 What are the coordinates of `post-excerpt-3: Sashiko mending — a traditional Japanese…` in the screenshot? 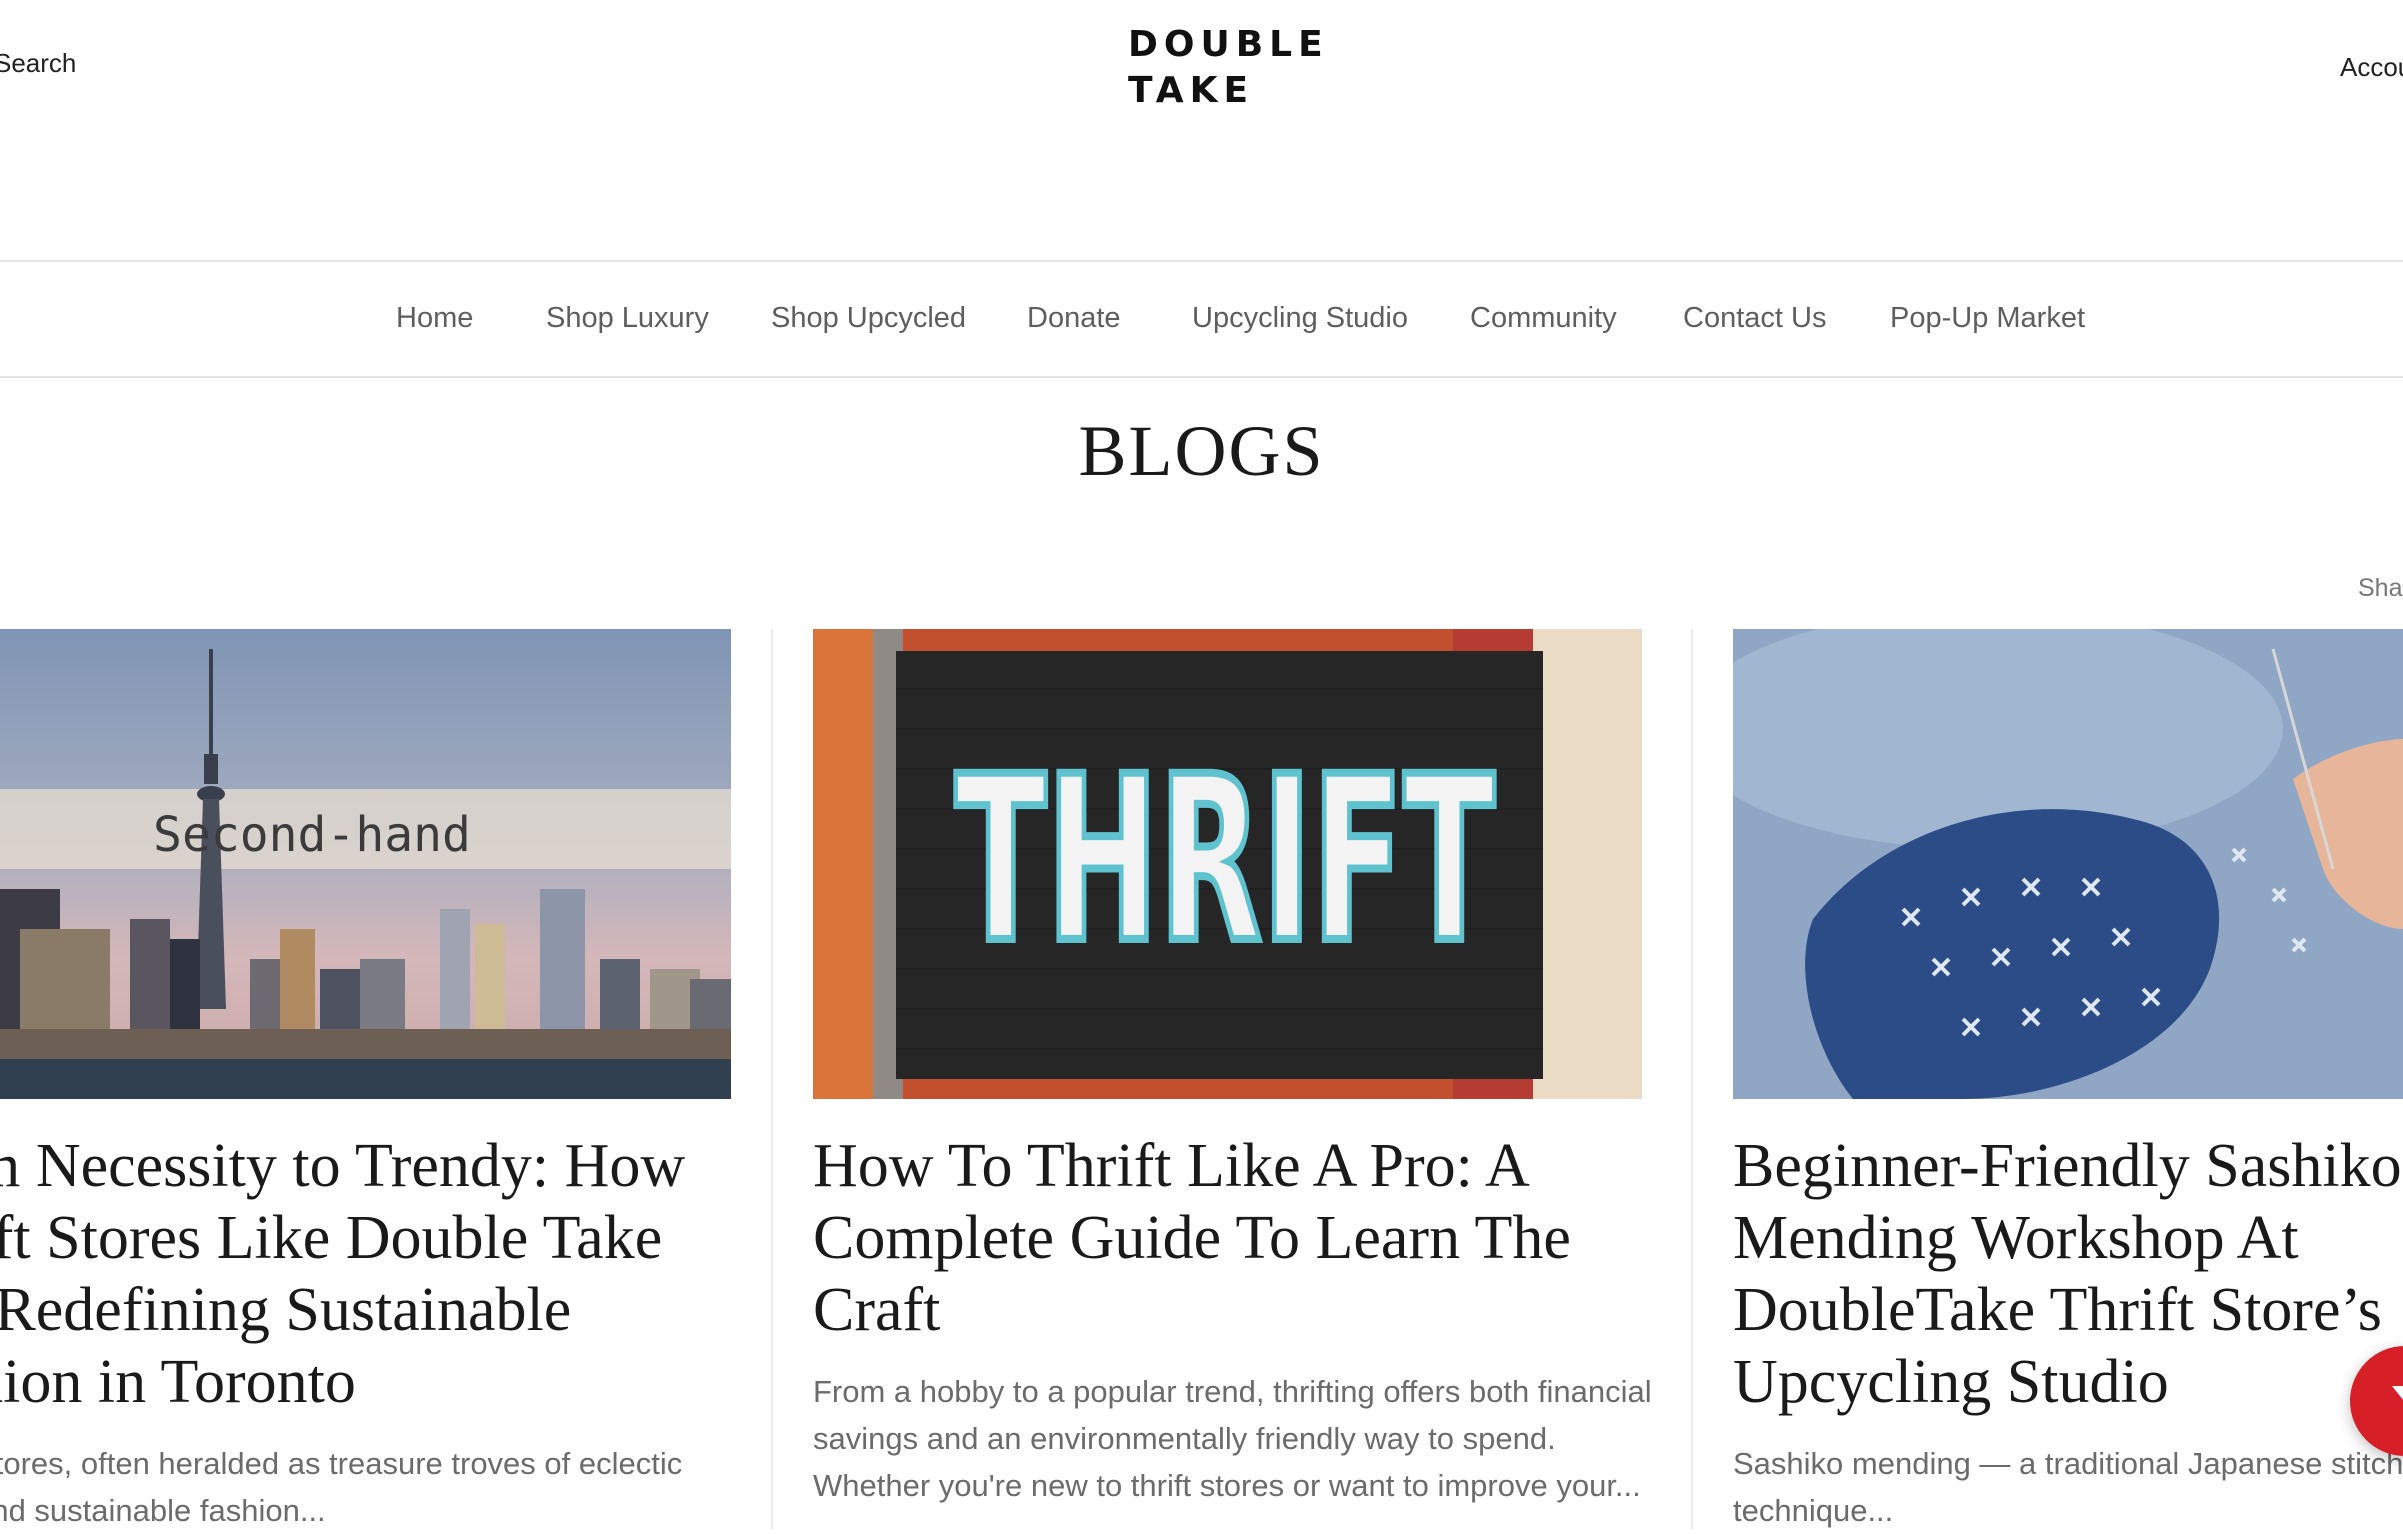 It's located at (2068, 1487).